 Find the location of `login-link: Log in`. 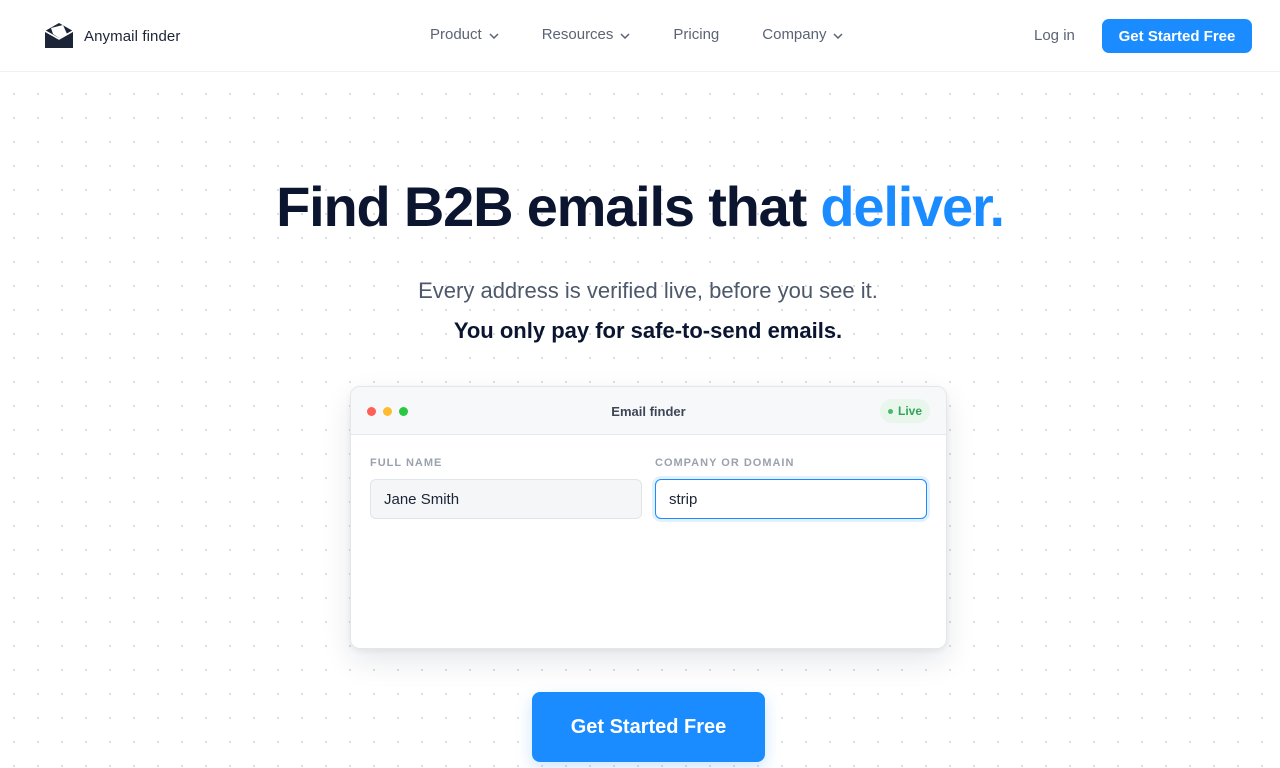

login-link: Log in is located at coordinates (1054, 35).